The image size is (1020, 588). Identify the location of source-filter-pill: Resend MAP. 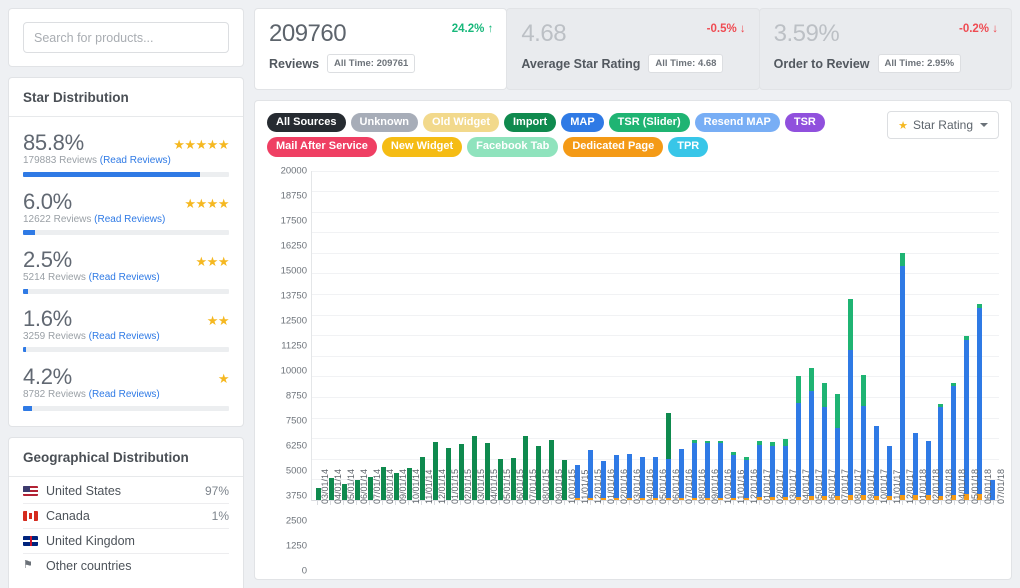
(737, 123).